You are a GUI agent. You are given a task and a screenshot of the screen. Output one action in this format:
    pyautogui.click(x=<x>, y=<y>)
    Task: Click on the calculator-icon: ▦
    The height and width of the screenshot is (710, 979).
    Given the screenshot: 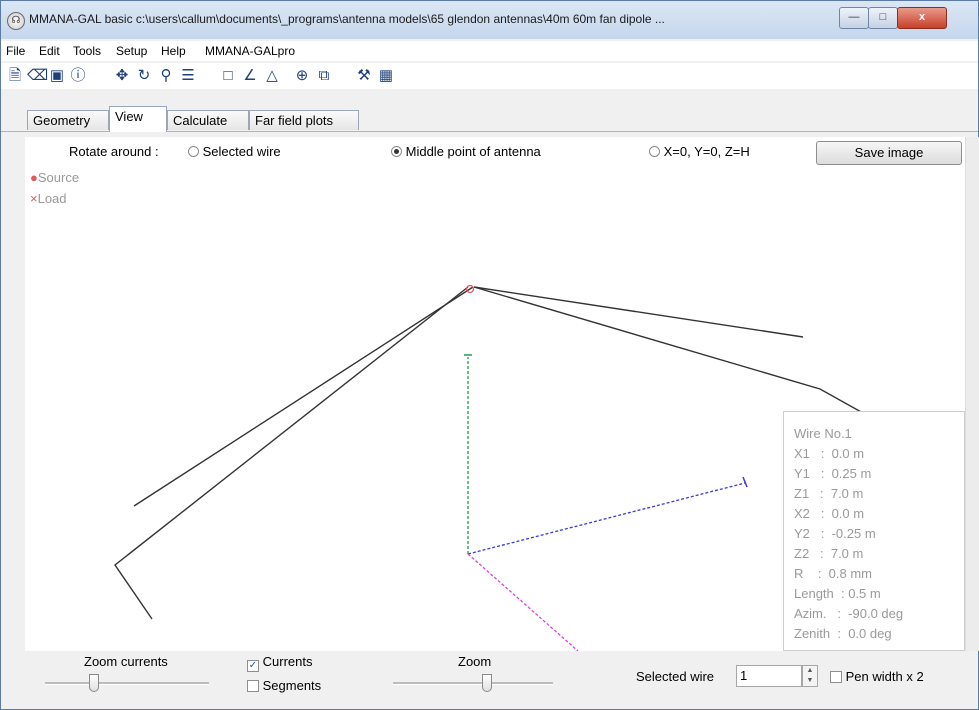 What is the action you would take?
    pyautogui.click(x=386, y=76)
    